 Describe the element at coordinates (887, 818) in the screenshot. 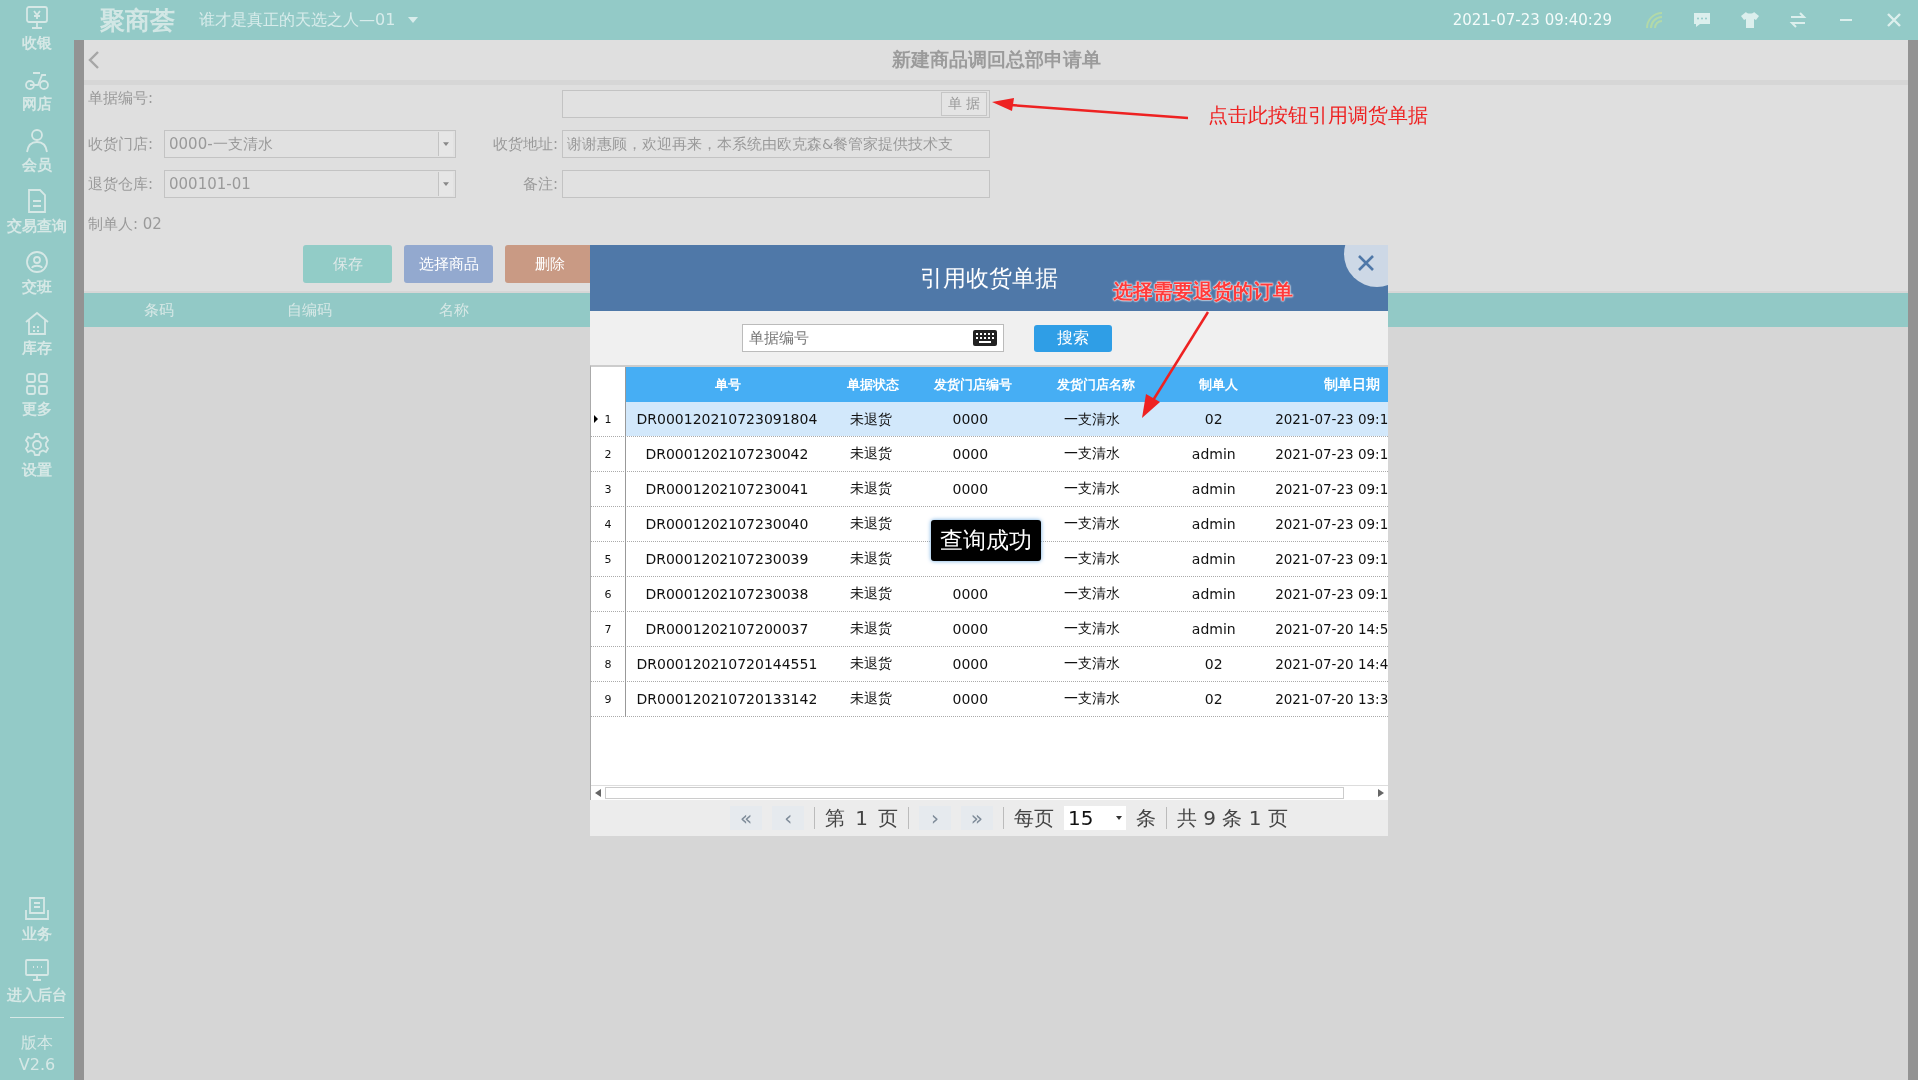

I see `page-label: 页` at that location.